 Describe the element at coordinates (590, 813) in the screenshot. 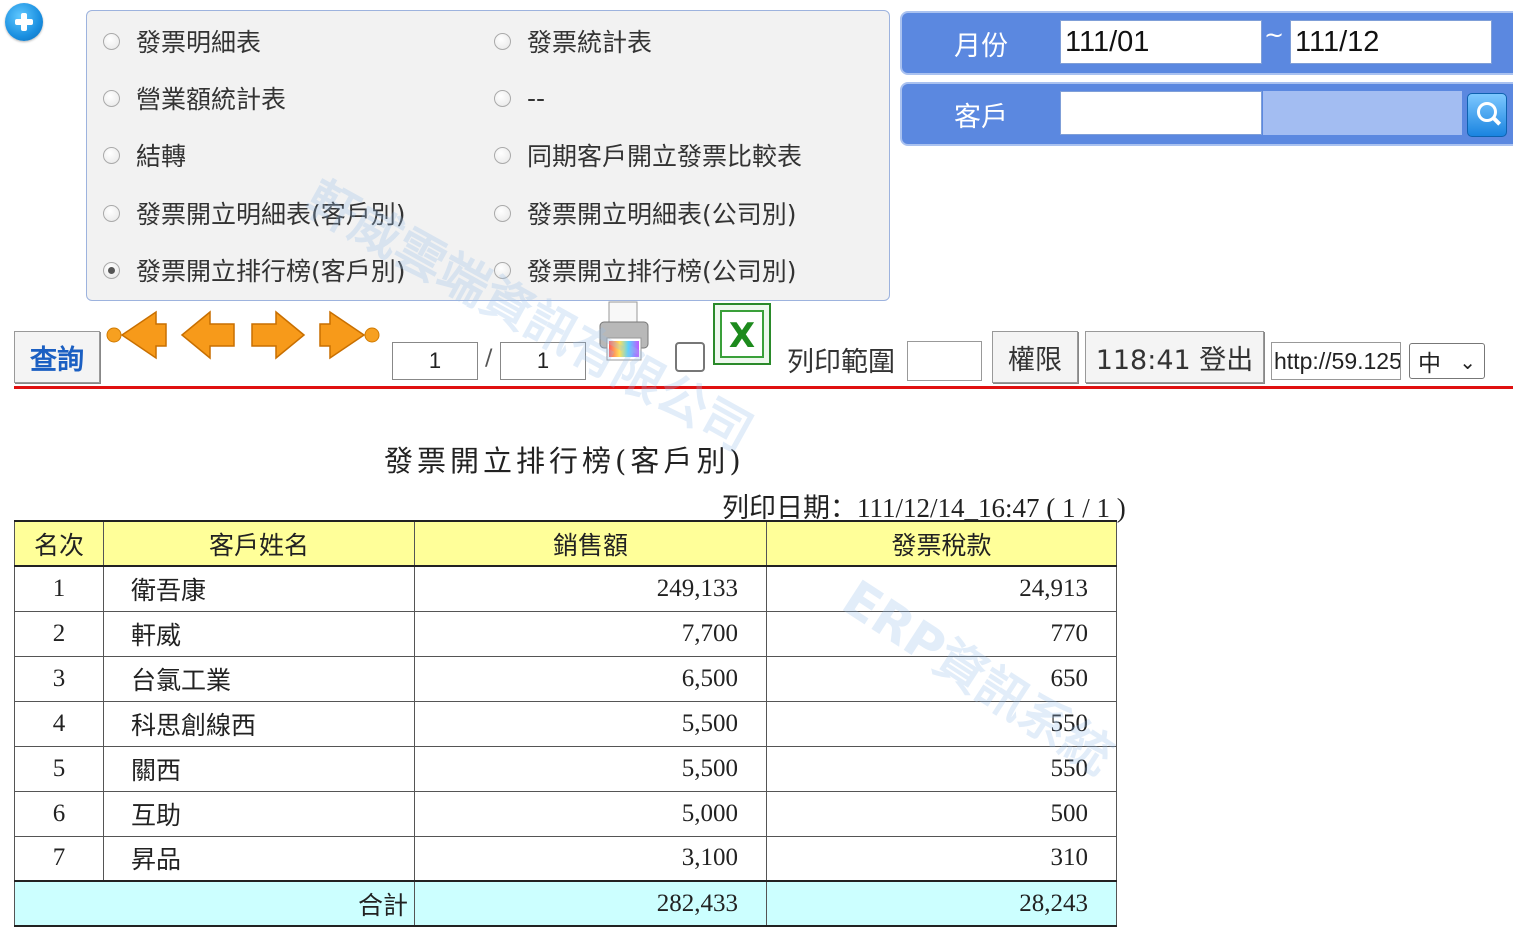

I see `sales-cell: 5,000` at that location.